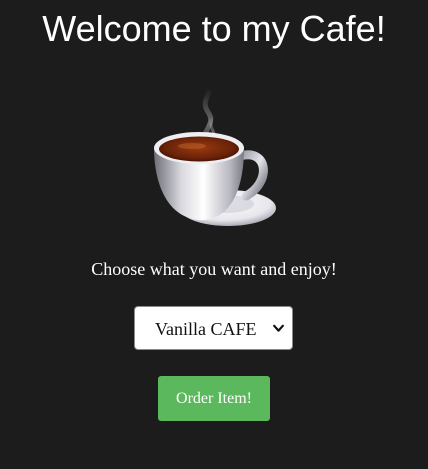 The image size is (428, 469). Describe the element at coordinates (206, 329) in the screenshot. I see `menu-select-value: Vanilla CAFE` at that location.